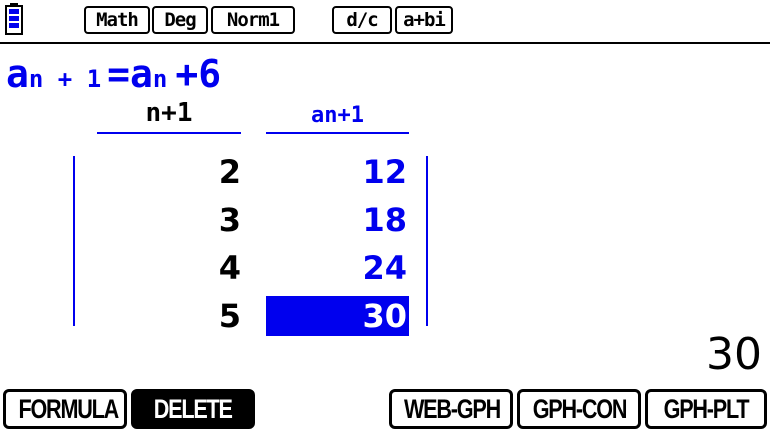  What do you see at coordinates (160, 79) in the screenshot?
I see `formula-rhs-subscript: n` at bounding box center [160, 79].